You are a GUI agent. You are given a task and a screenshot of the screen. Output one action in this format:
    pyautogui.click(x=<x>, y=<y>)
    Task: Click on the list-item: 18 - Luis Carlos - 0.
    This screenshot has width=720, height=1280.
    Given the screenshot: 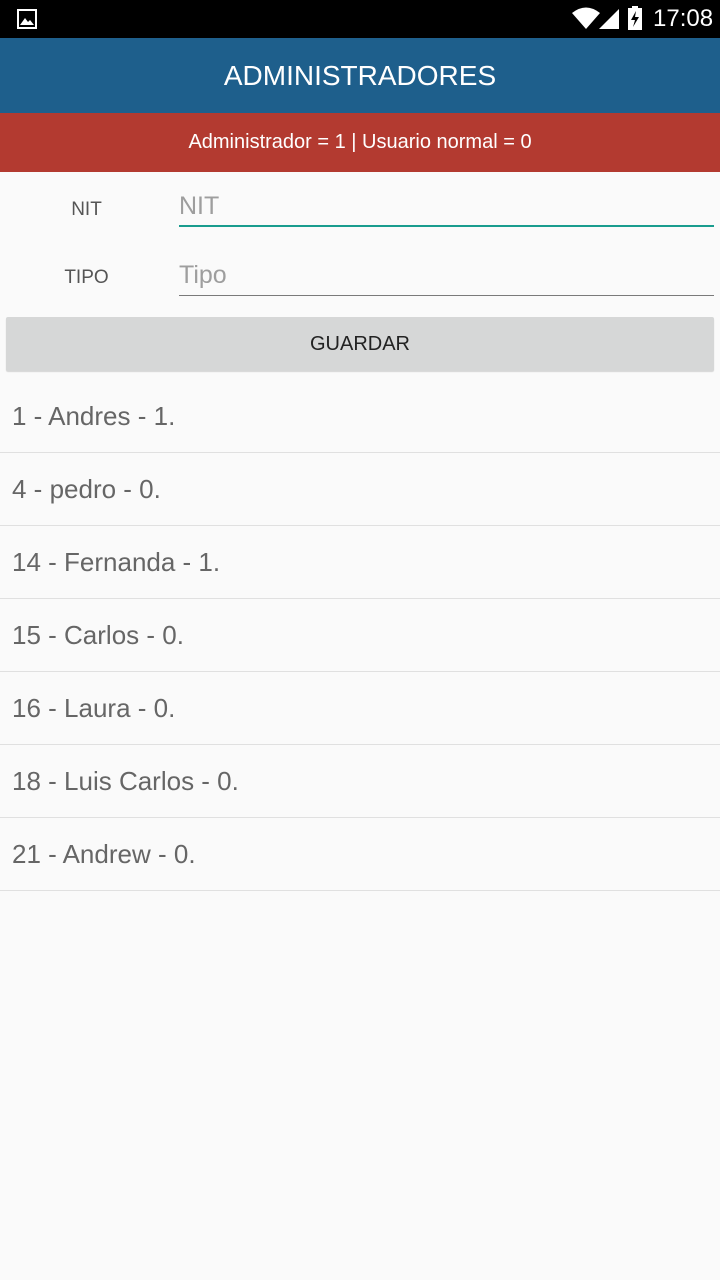 What is the action you would take?
    pyautogui.click(x=360, y=781)
    